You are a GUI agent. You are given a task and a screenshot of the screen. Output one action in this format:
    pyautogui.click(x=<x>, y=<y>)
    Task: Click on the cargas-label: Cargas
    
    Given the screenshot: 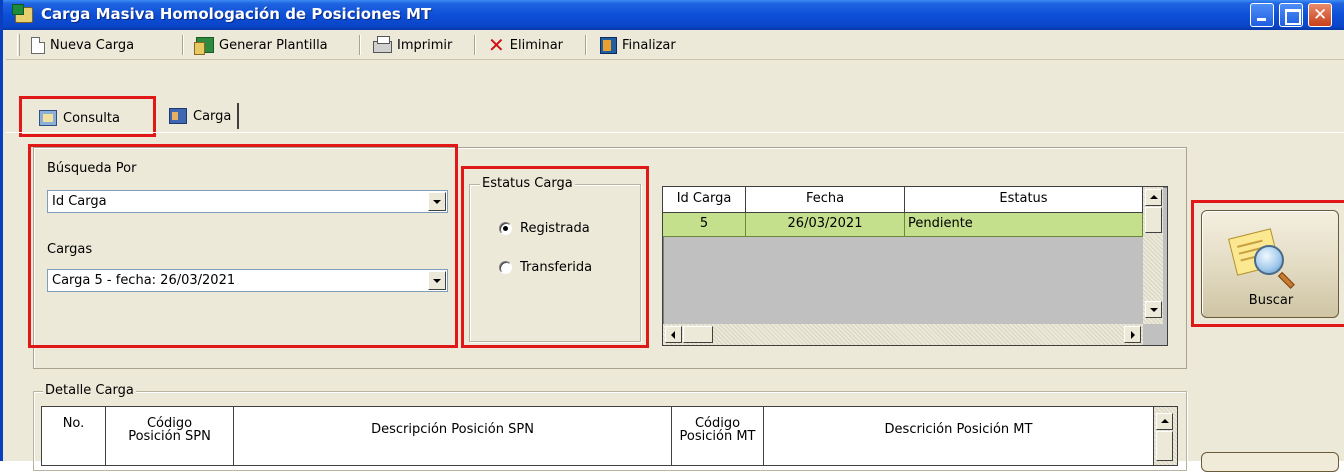 What is the action you would take?
    pyautogui.click(x=70, y=249)
    